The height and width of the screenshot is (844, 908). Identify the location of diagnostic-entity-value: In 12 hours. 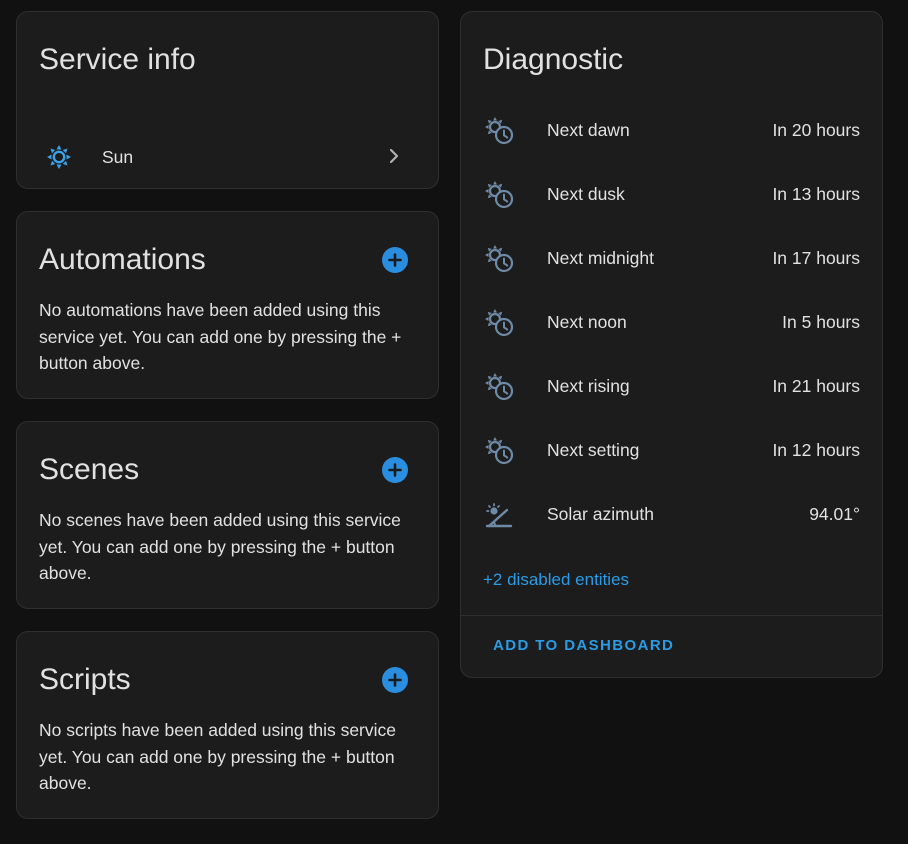
(816, 450).